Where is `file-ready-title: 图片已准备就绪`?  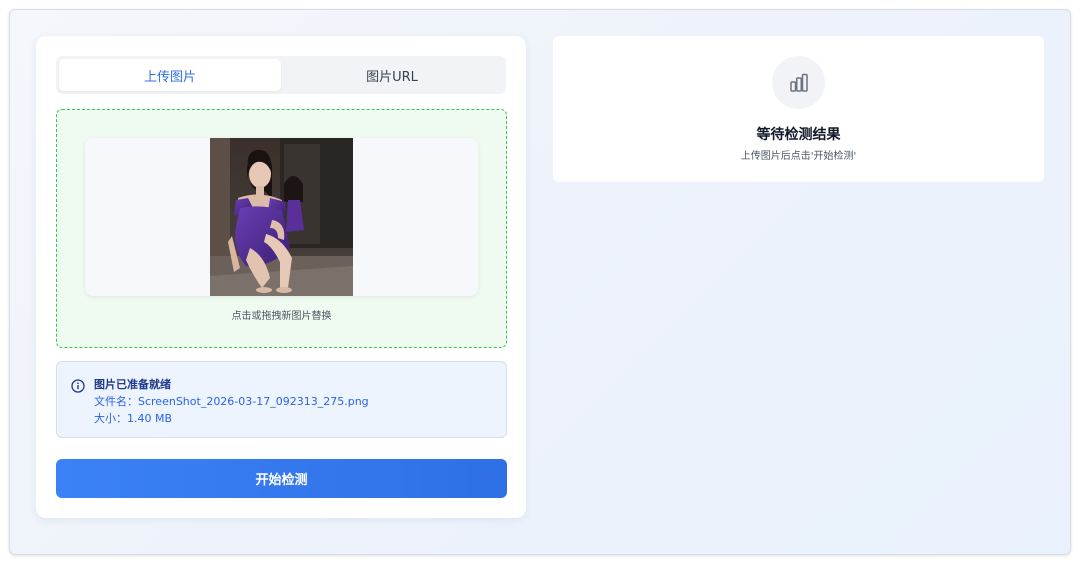
file-ready-title: 图片已准备就绪 is located at coordinates (132, 384).